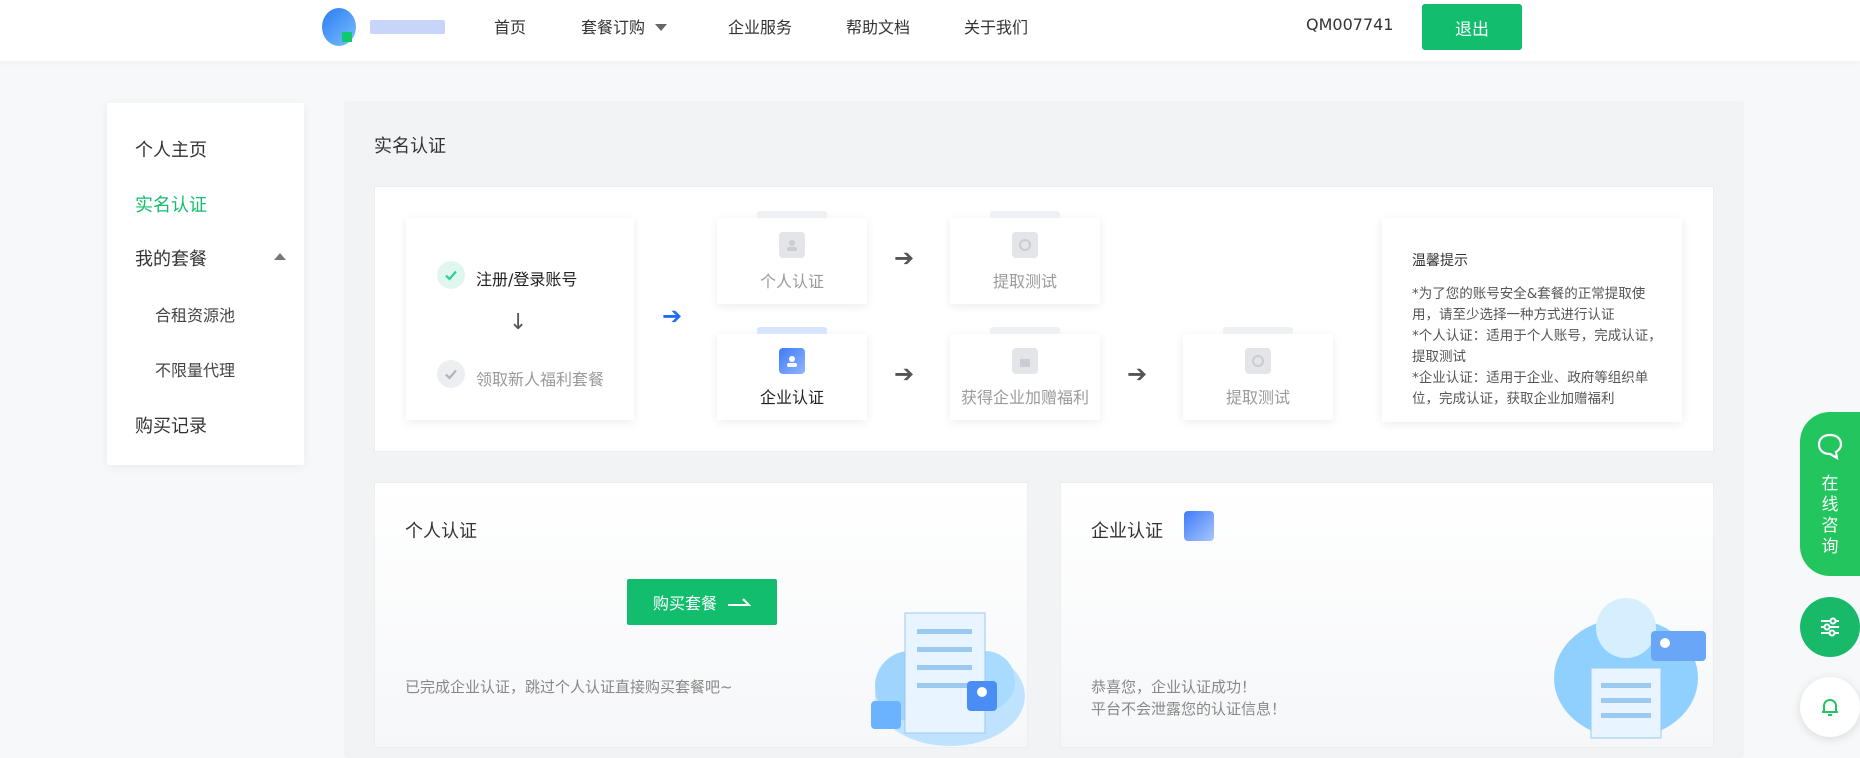  What do you see at coordinates (1530, 388) in the screenshot?
I see `tips-line-3: *企业认证：适用于企业、政府等组织单位，完成认证，获取企业加赠福利` at bounding box center [1530, 388].